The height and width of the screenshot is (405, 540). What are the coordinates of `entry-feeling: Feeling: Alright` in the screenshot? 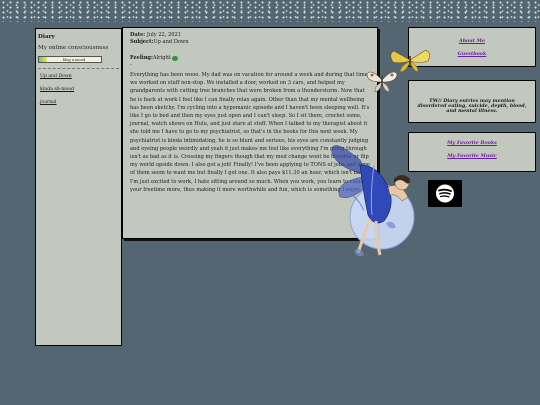 It's located at (250, 58).